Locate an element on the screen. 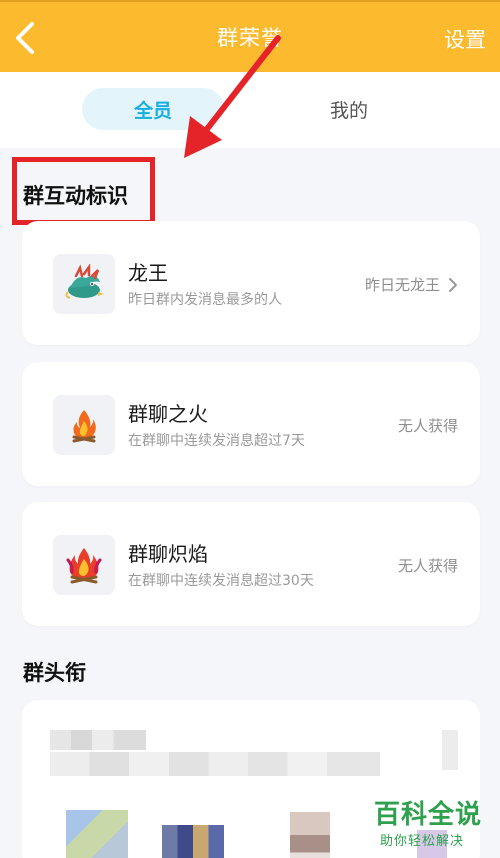 Image resolution: width=500 pixels, height=858 pixels. badge-name: 群聊之火 is located at coordinates (168, 414).